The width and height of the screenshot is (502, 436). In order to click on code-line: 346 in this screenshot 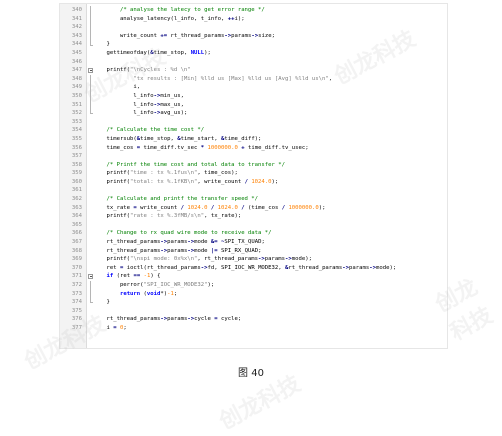, I will do `click(253, 62)`.